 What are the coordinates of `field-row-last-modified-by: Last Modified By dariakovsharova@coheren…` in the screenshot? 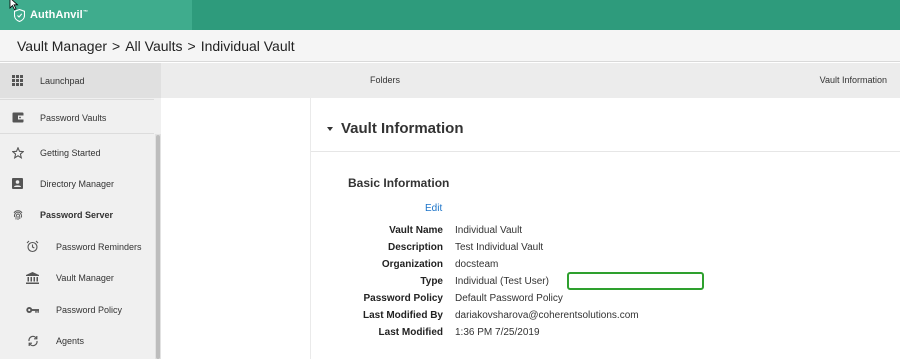 It's located at (605, 317).